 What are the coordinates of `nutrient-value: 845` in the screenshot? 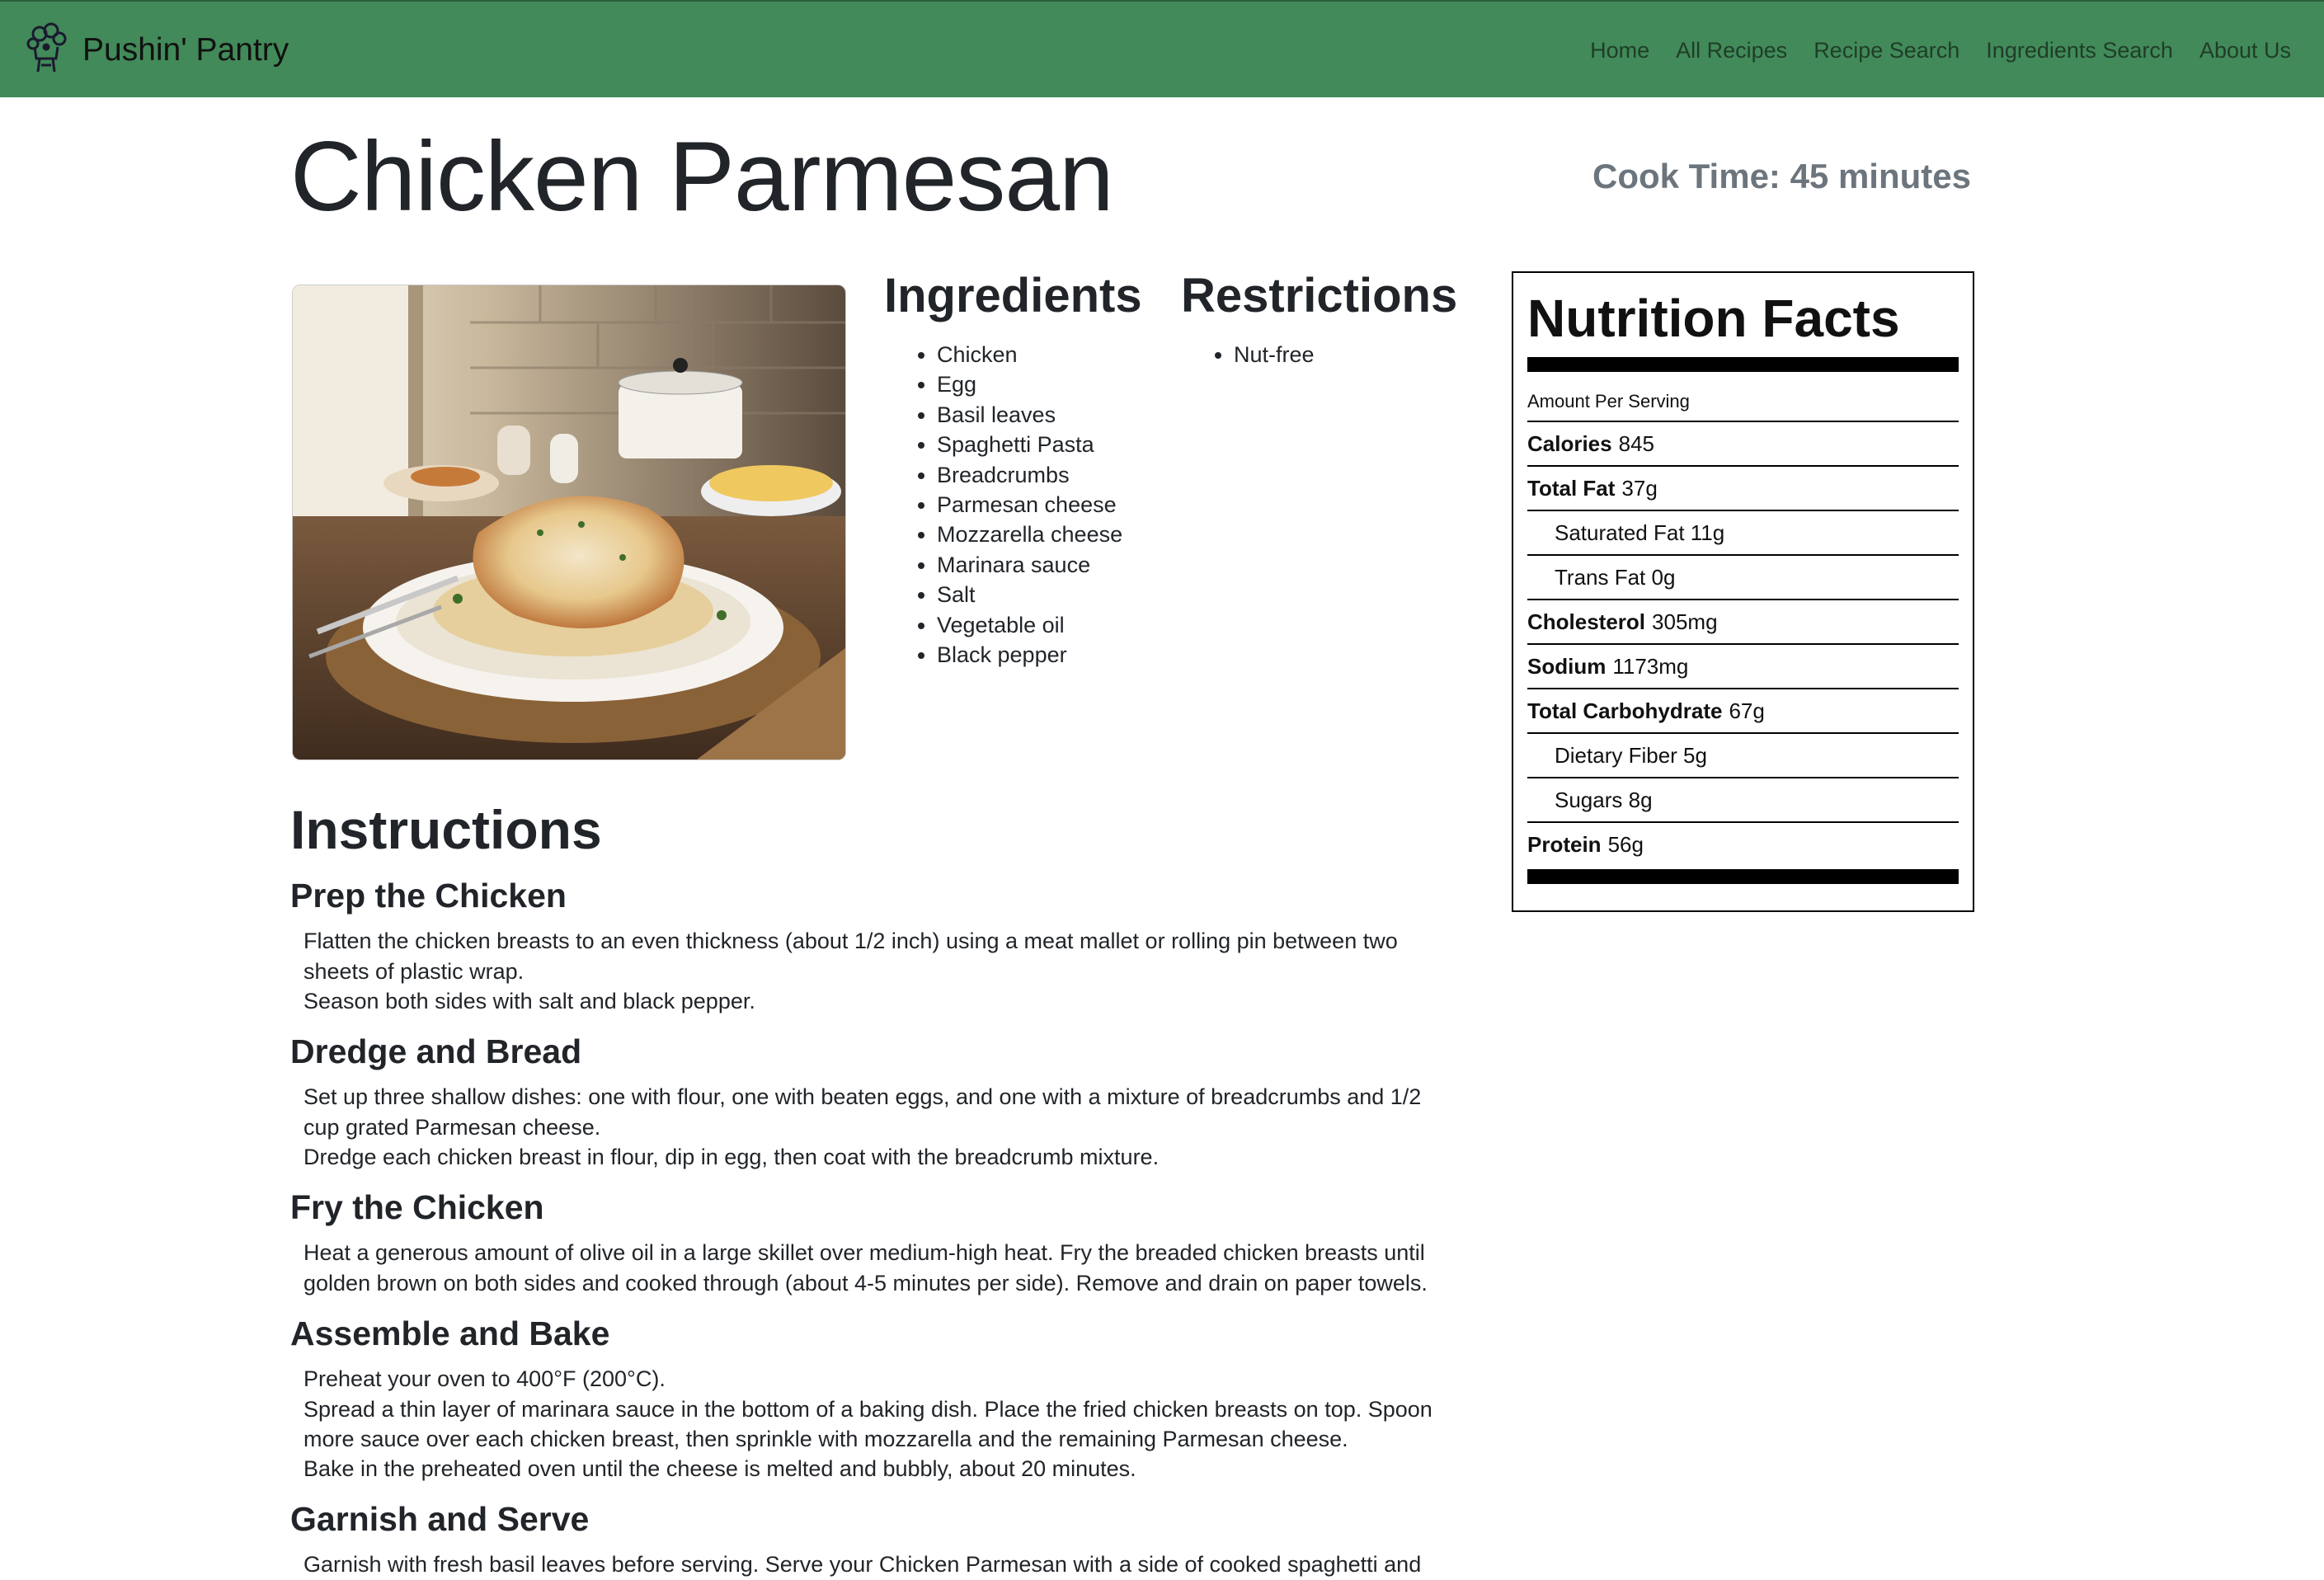 It's located at (1636, 443).